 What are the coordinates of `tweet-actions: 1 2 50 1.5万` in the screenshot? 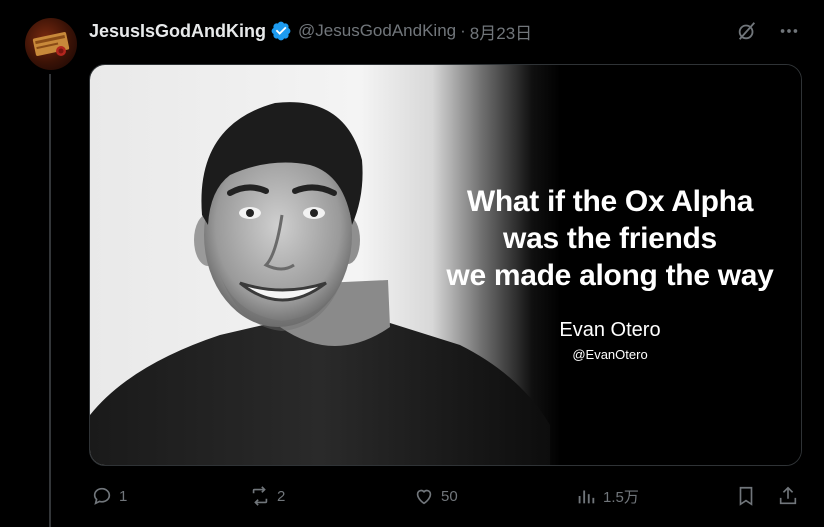 It's located at (445, 496).